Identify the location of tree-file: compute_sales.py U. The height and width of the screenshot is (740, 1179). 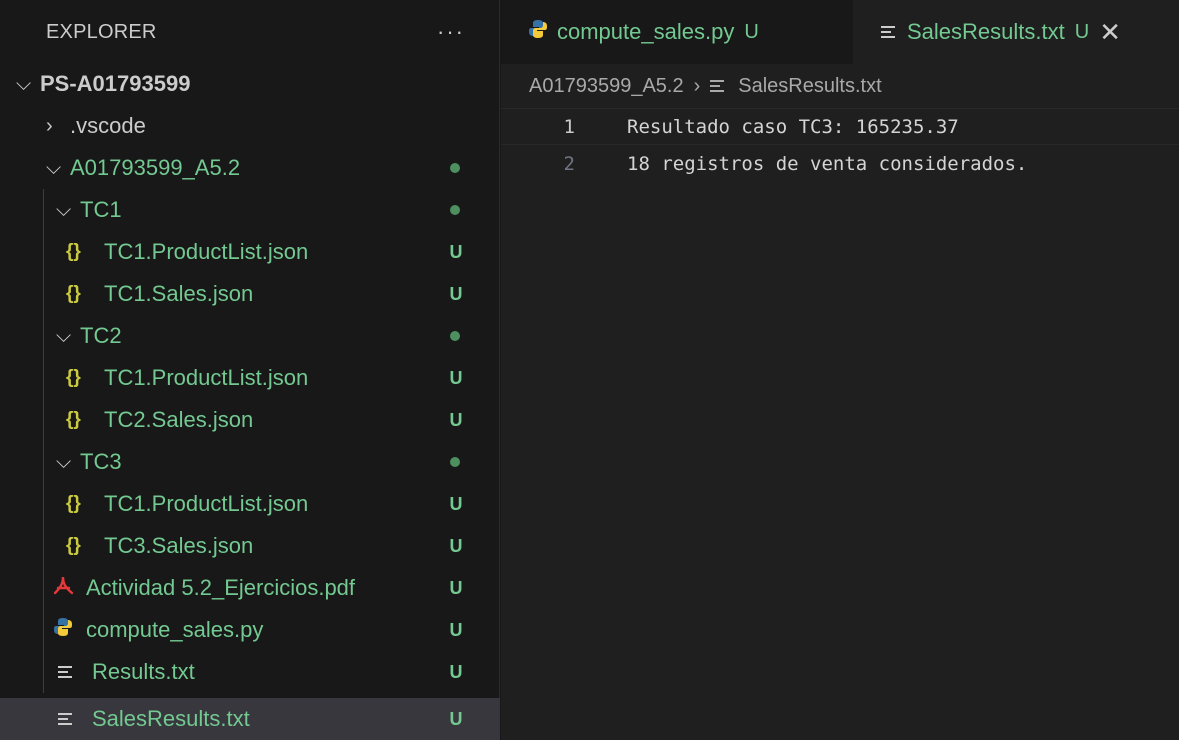
(250, 630).